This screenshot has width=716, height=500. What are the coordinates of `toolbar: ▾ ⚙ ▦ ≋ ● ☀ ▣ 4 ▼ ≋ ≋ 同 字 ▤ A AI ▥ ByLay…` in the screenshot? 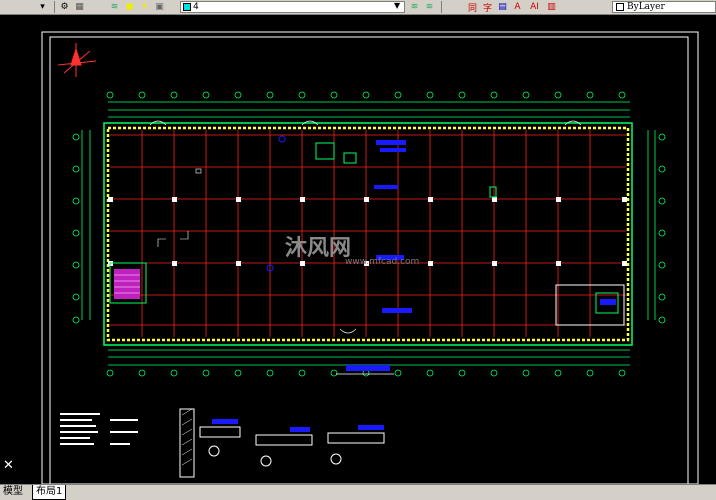 It's located at (358, 7).